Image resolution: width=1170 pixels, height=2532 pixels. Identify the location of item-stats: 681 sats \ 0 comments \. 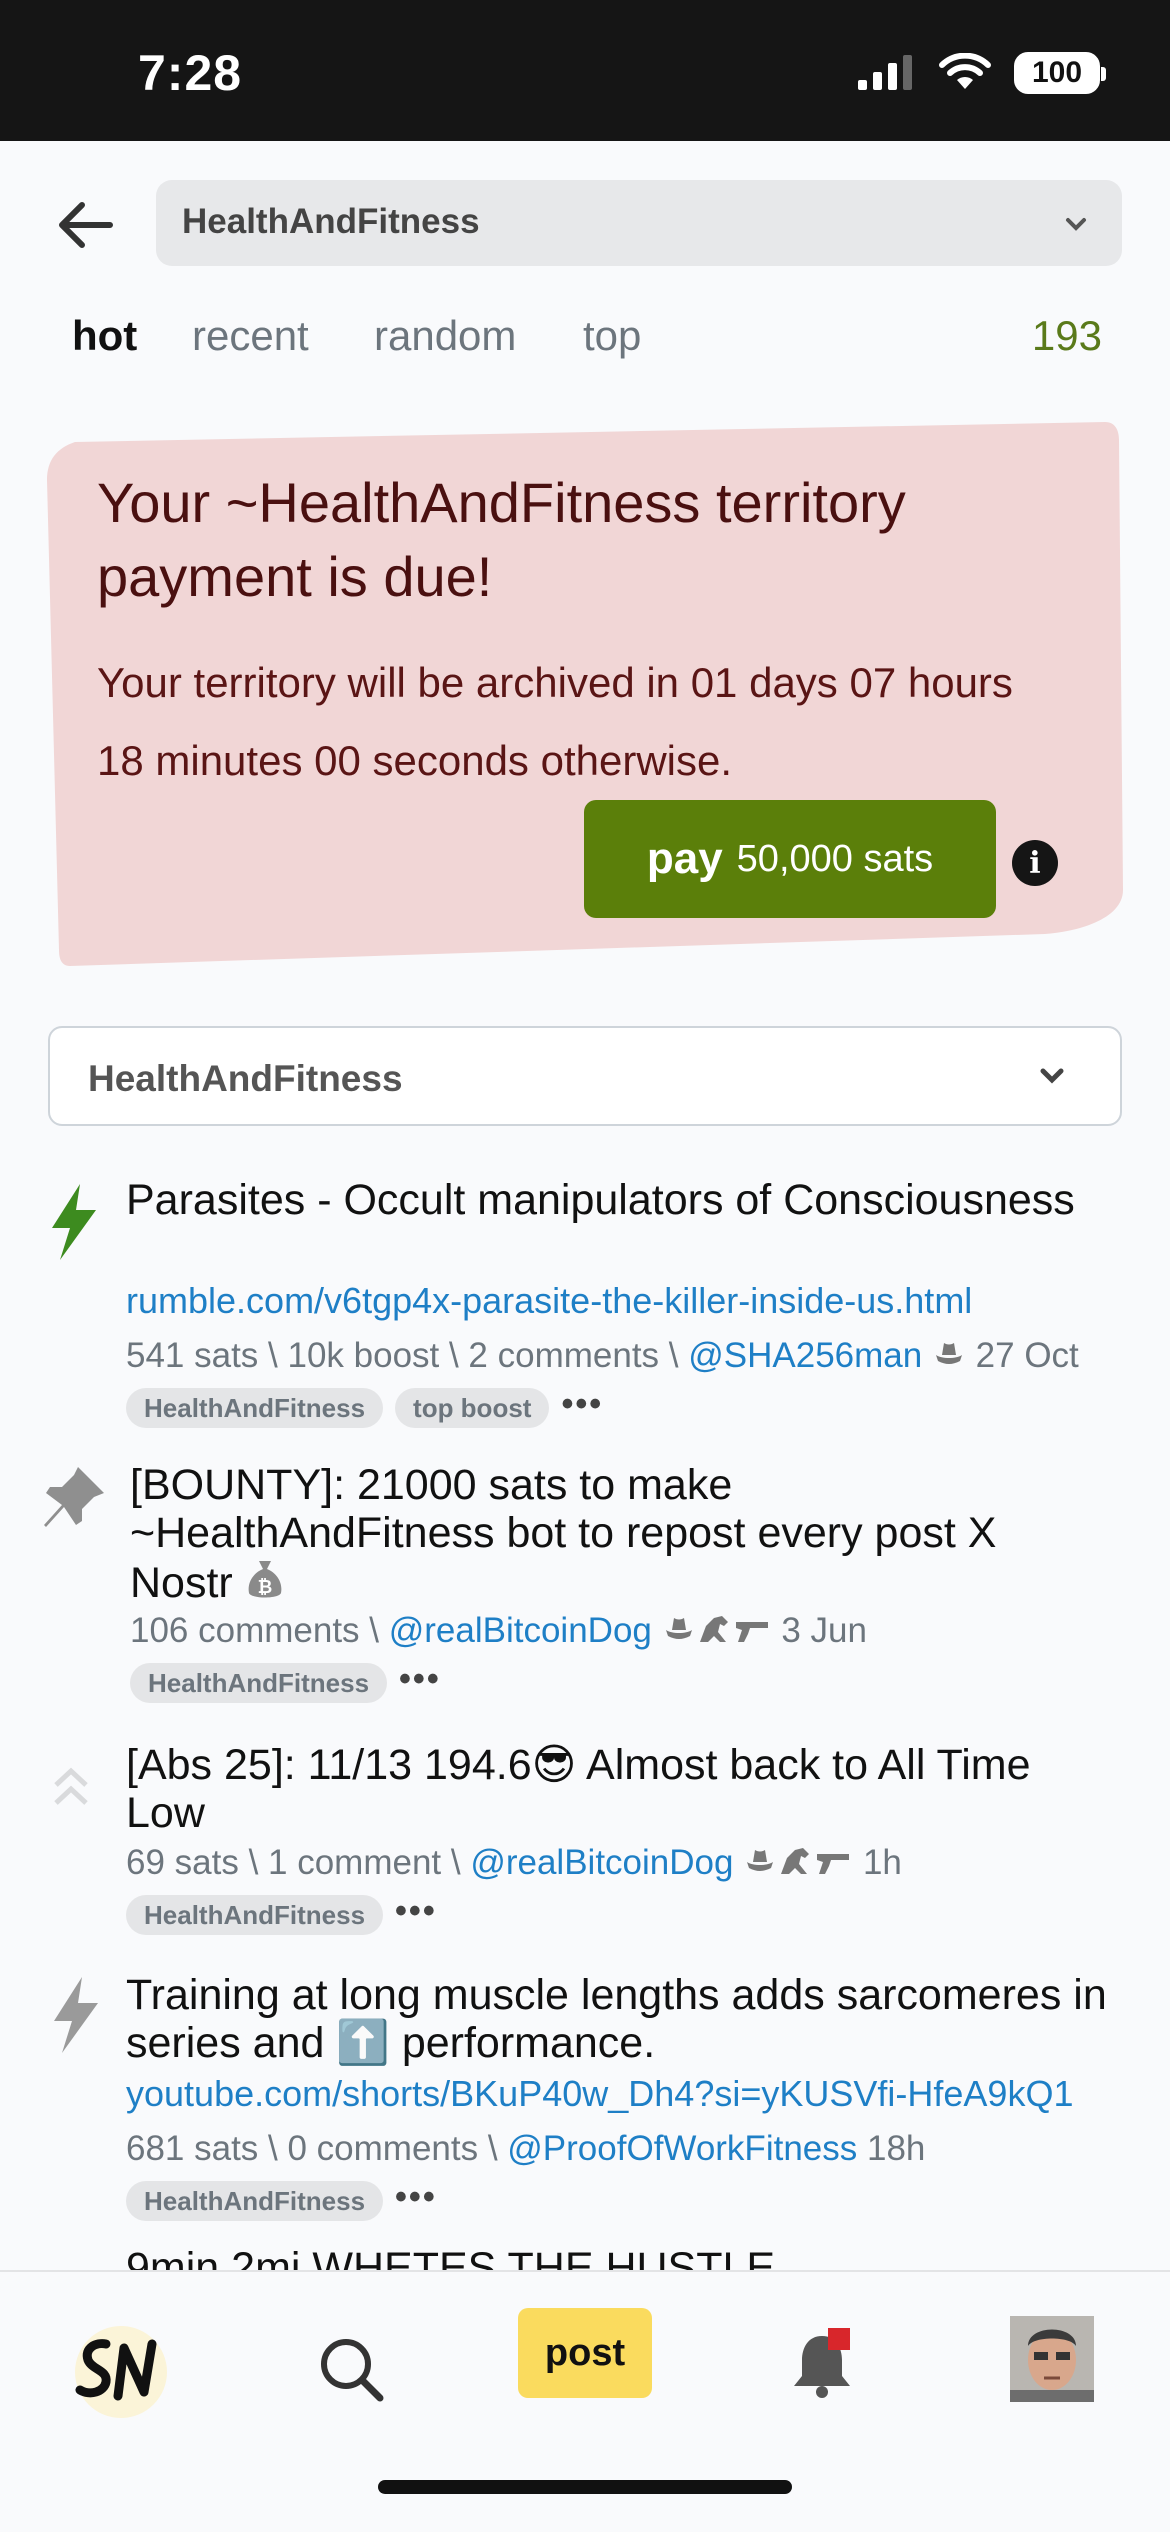
(317, 2148).